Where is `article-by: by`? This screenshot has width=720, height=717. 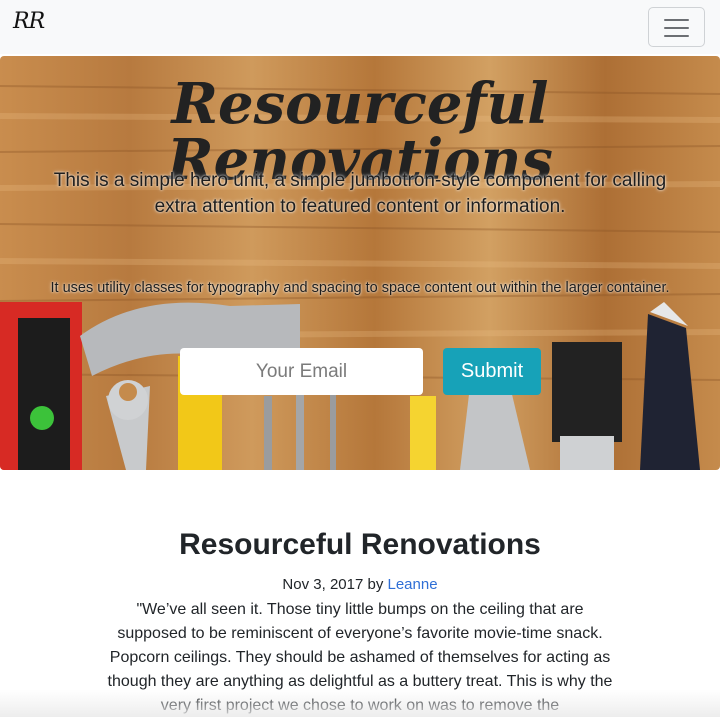
article-by: by is located at coordinates (375, 584).